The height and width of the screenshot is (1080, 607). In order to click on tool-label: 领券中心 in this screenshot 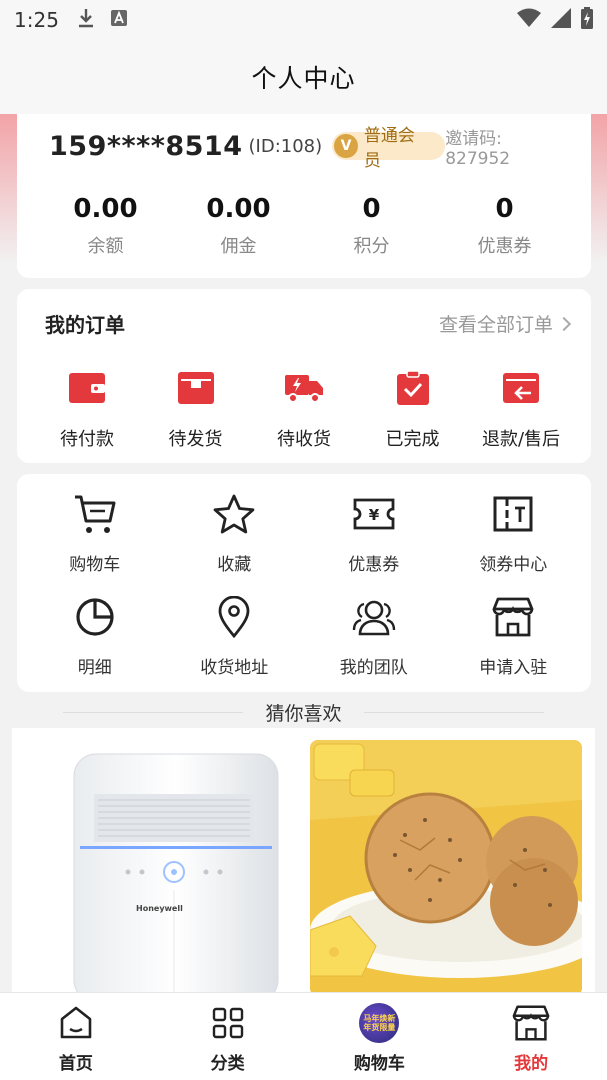, I will do `click(513, 565)`.